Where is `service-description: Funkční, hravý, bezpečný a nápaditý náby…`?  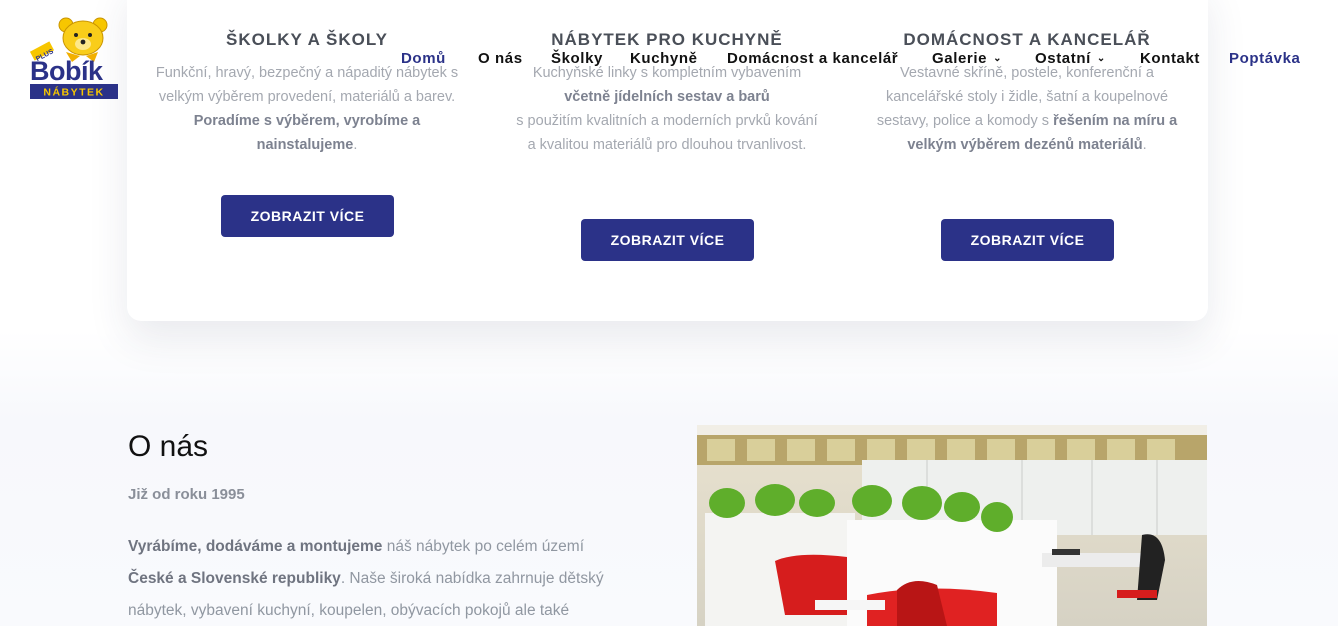
service-description: Funkční, hravý, bezpečný a nápaditý náby… is located at coordinates (307, 109).